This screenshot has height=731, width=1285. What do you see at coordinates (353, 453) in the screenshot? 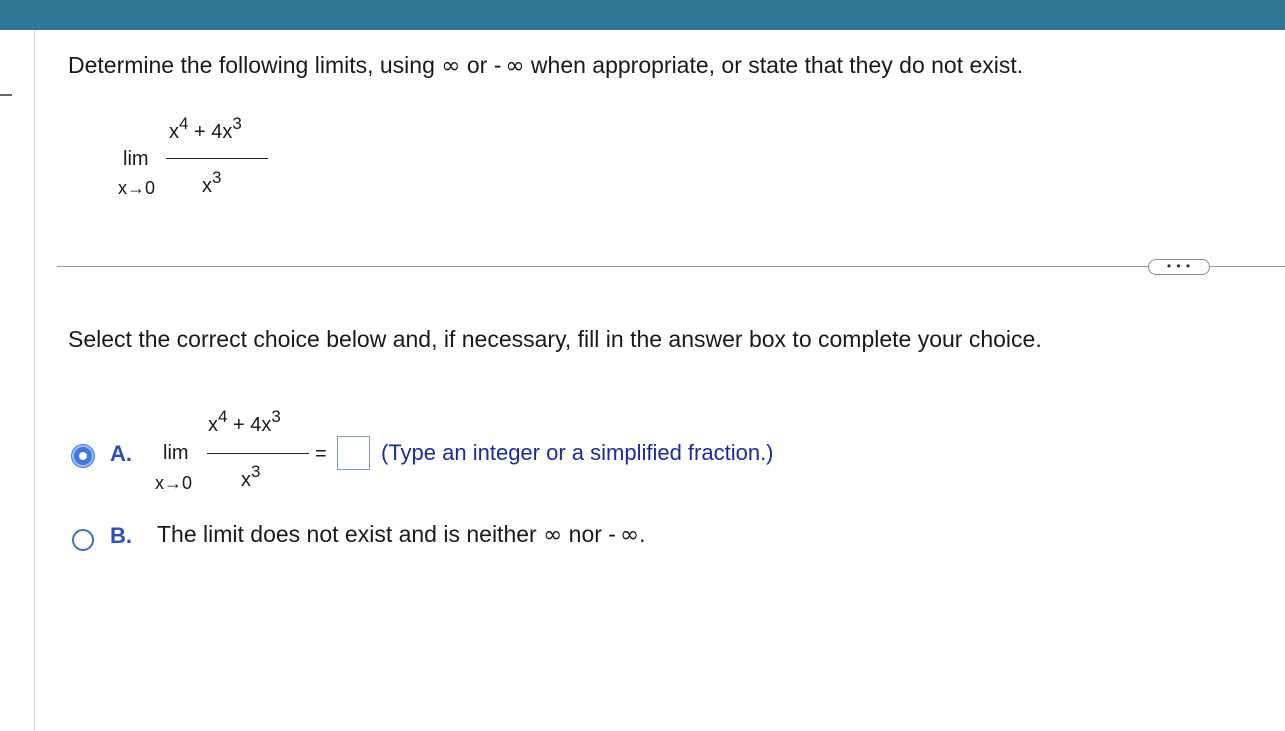
I see `answer-input-box` at bounding box center [353, 453].